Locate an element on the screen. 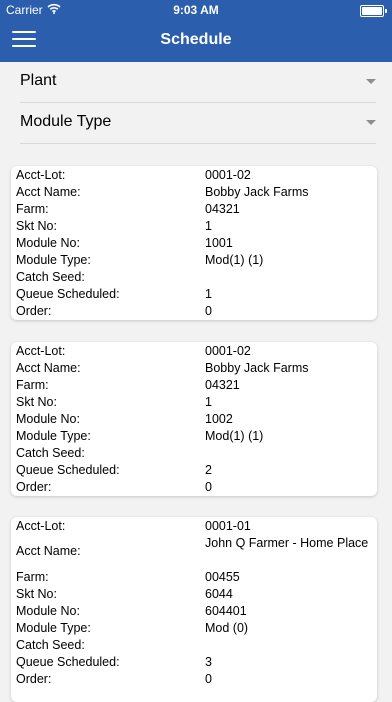 The height and width of the screenshot is (702, 392). module-type-row: Module Type: Mod (0) is located at coordinates (194, 628).